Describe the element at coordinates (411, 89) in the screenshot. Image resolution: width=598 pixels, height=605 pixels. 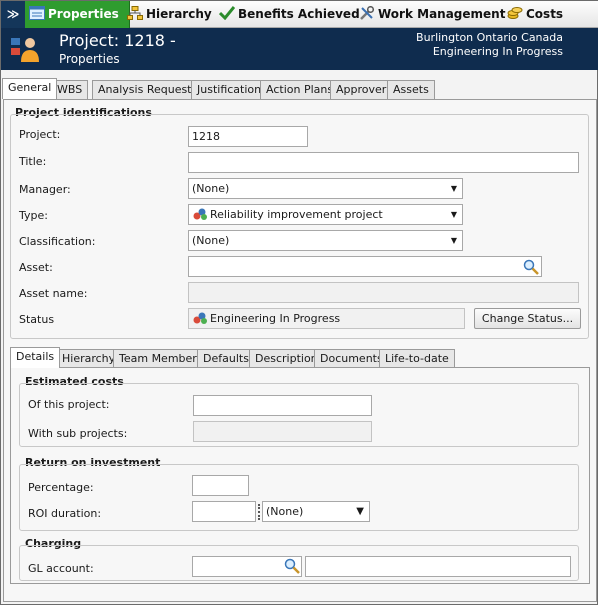
I see `tab-assets: Assets` at that location.